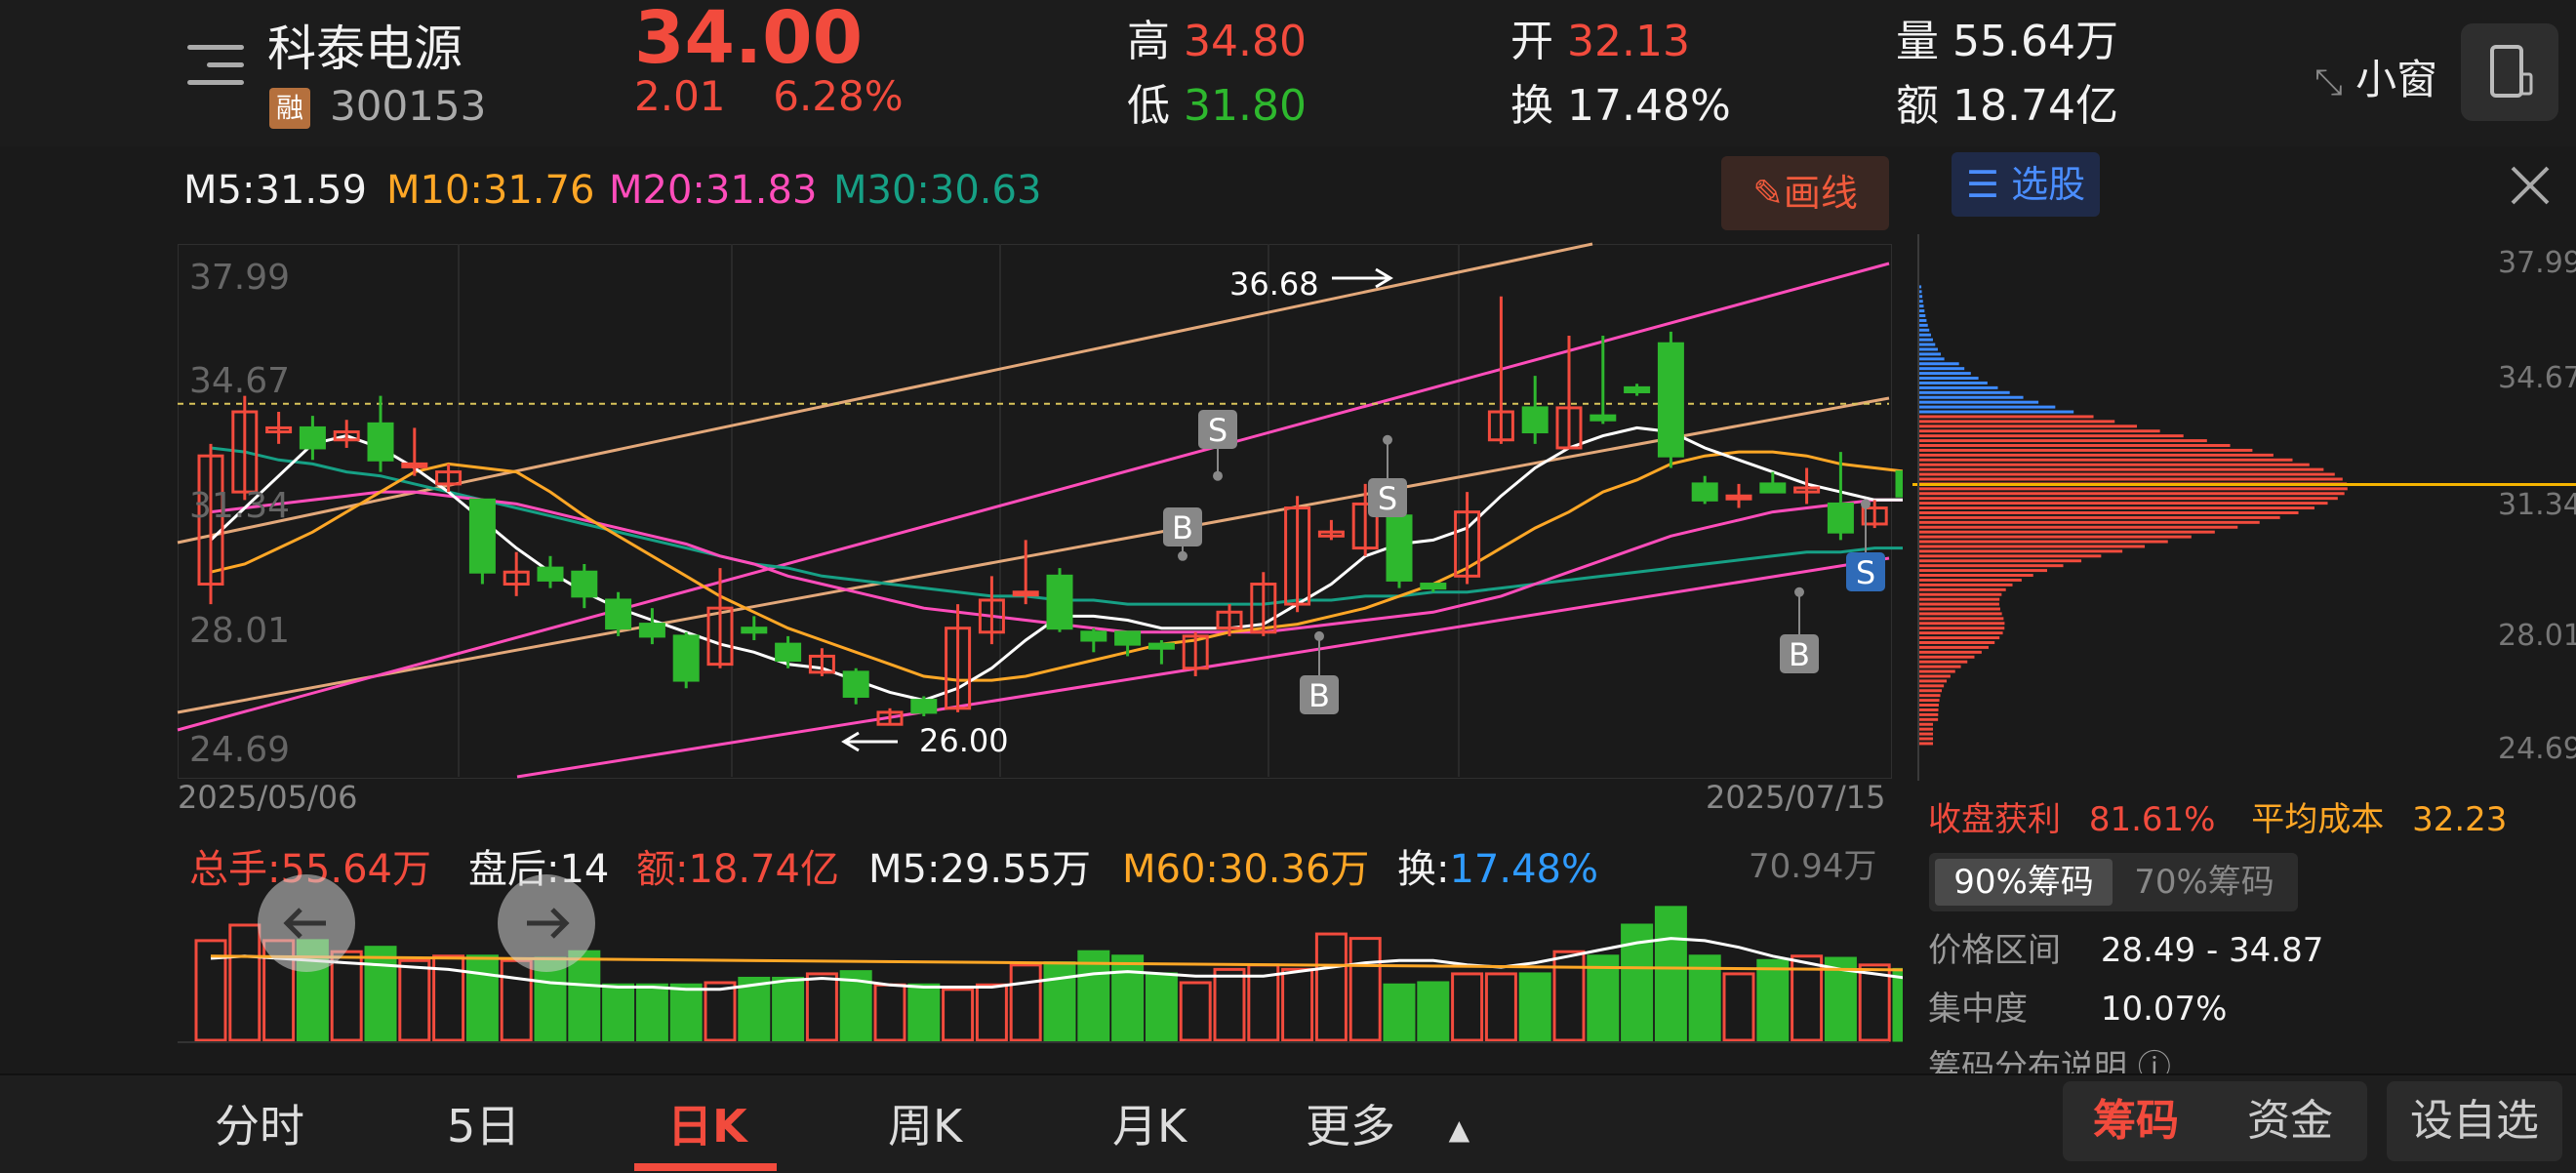 This screenshot has width=2576, height=1173. What do you see at coordinates (2028, 1060) in the screenshot?
I see `chip-description-label: 筹码分布说明` at bounding box center [2028, 1060].